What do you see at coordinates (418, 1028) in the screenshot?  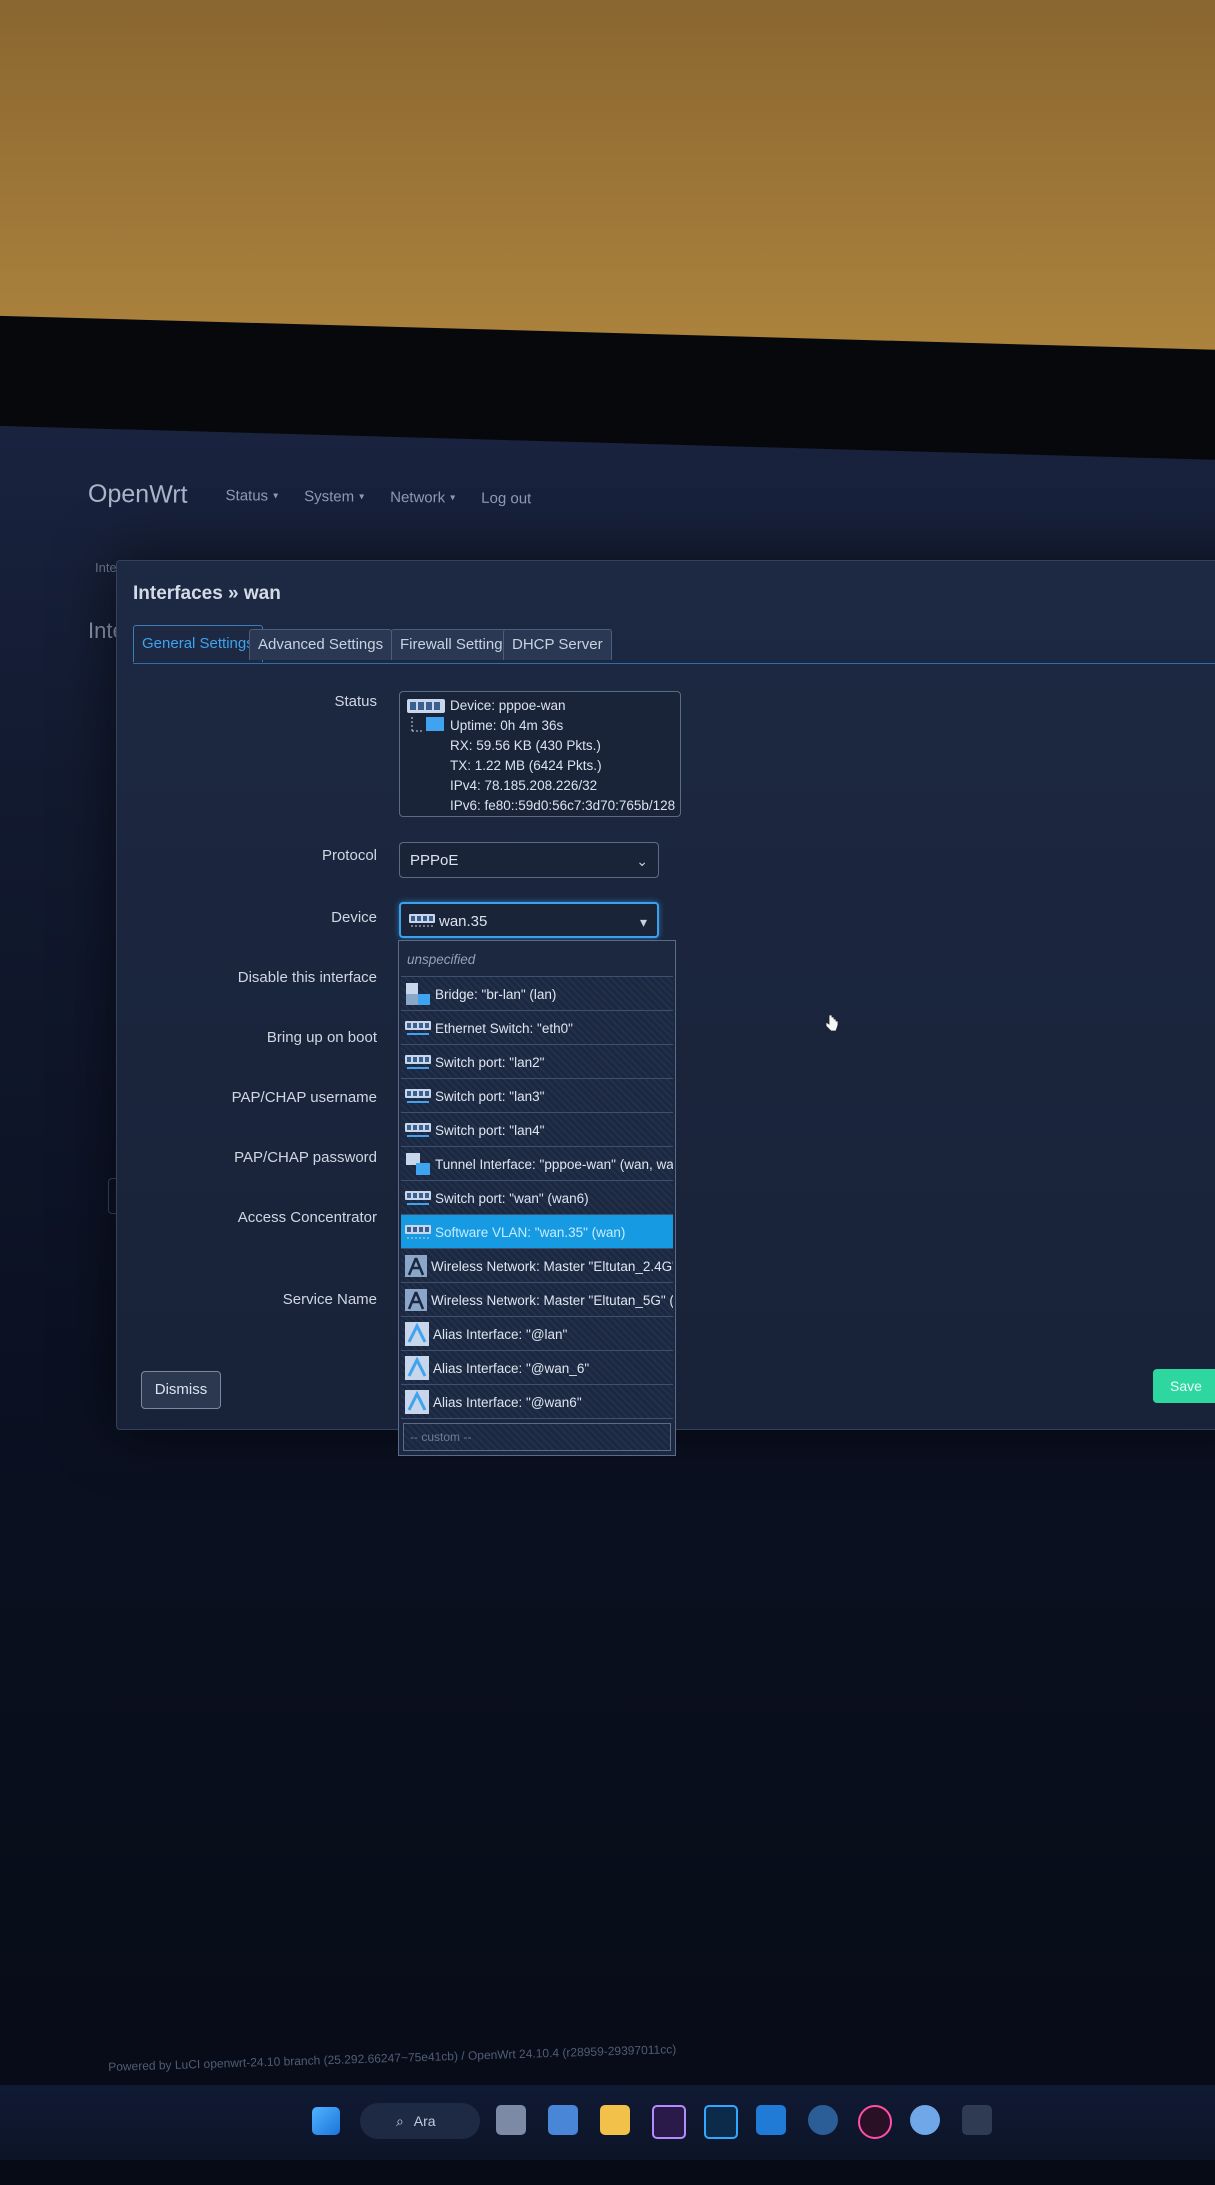 I see `ethernet-switch-icon` at bounding box center [418, 1028].